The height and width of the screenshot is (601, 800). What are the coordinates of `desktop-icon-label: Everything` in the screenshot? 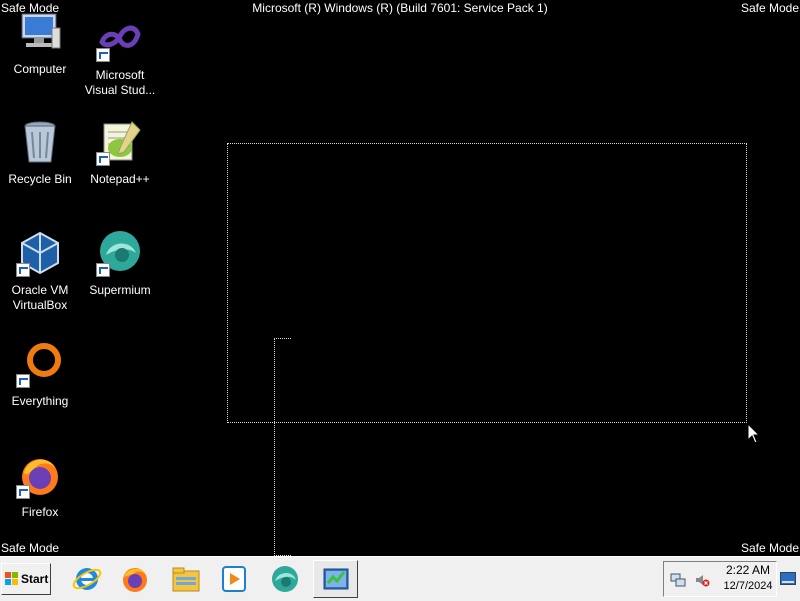 It's located at (40, 401).